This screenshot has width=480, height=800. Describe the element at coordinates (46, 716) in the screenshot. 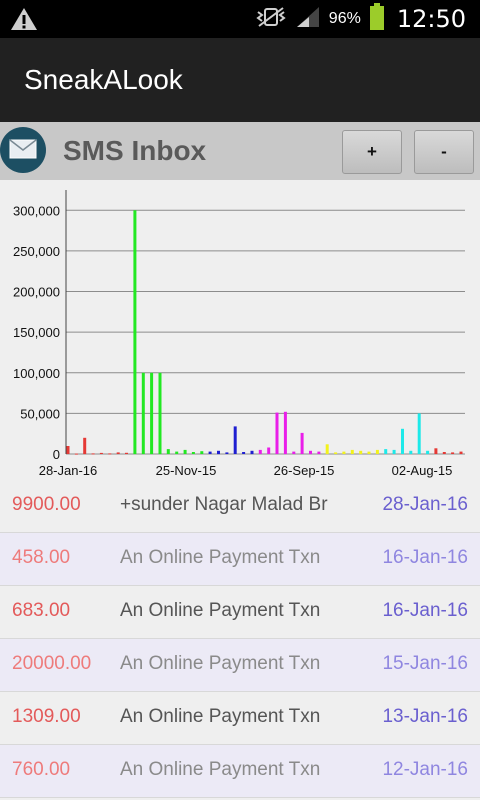

I see `message-amount: 1309.00` at that location.